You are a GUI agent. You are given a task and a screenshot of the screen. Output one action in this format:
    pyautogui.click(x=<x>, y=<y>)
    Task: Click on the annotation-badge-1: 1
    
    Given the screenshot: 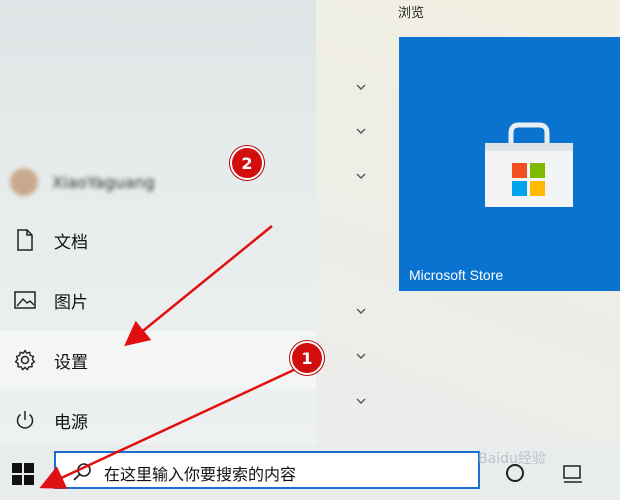 What is the action you would take?
    pyautogui.click(x=307, y=358)
    